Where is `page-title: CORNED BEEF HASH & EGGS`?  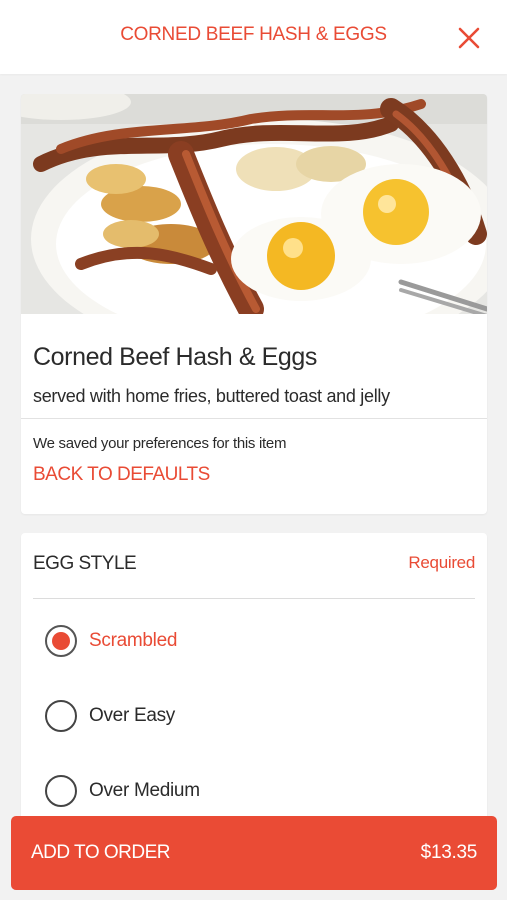 page-title: CORNED BEEF HASH & EGGS is located at coordinates (253, 34).